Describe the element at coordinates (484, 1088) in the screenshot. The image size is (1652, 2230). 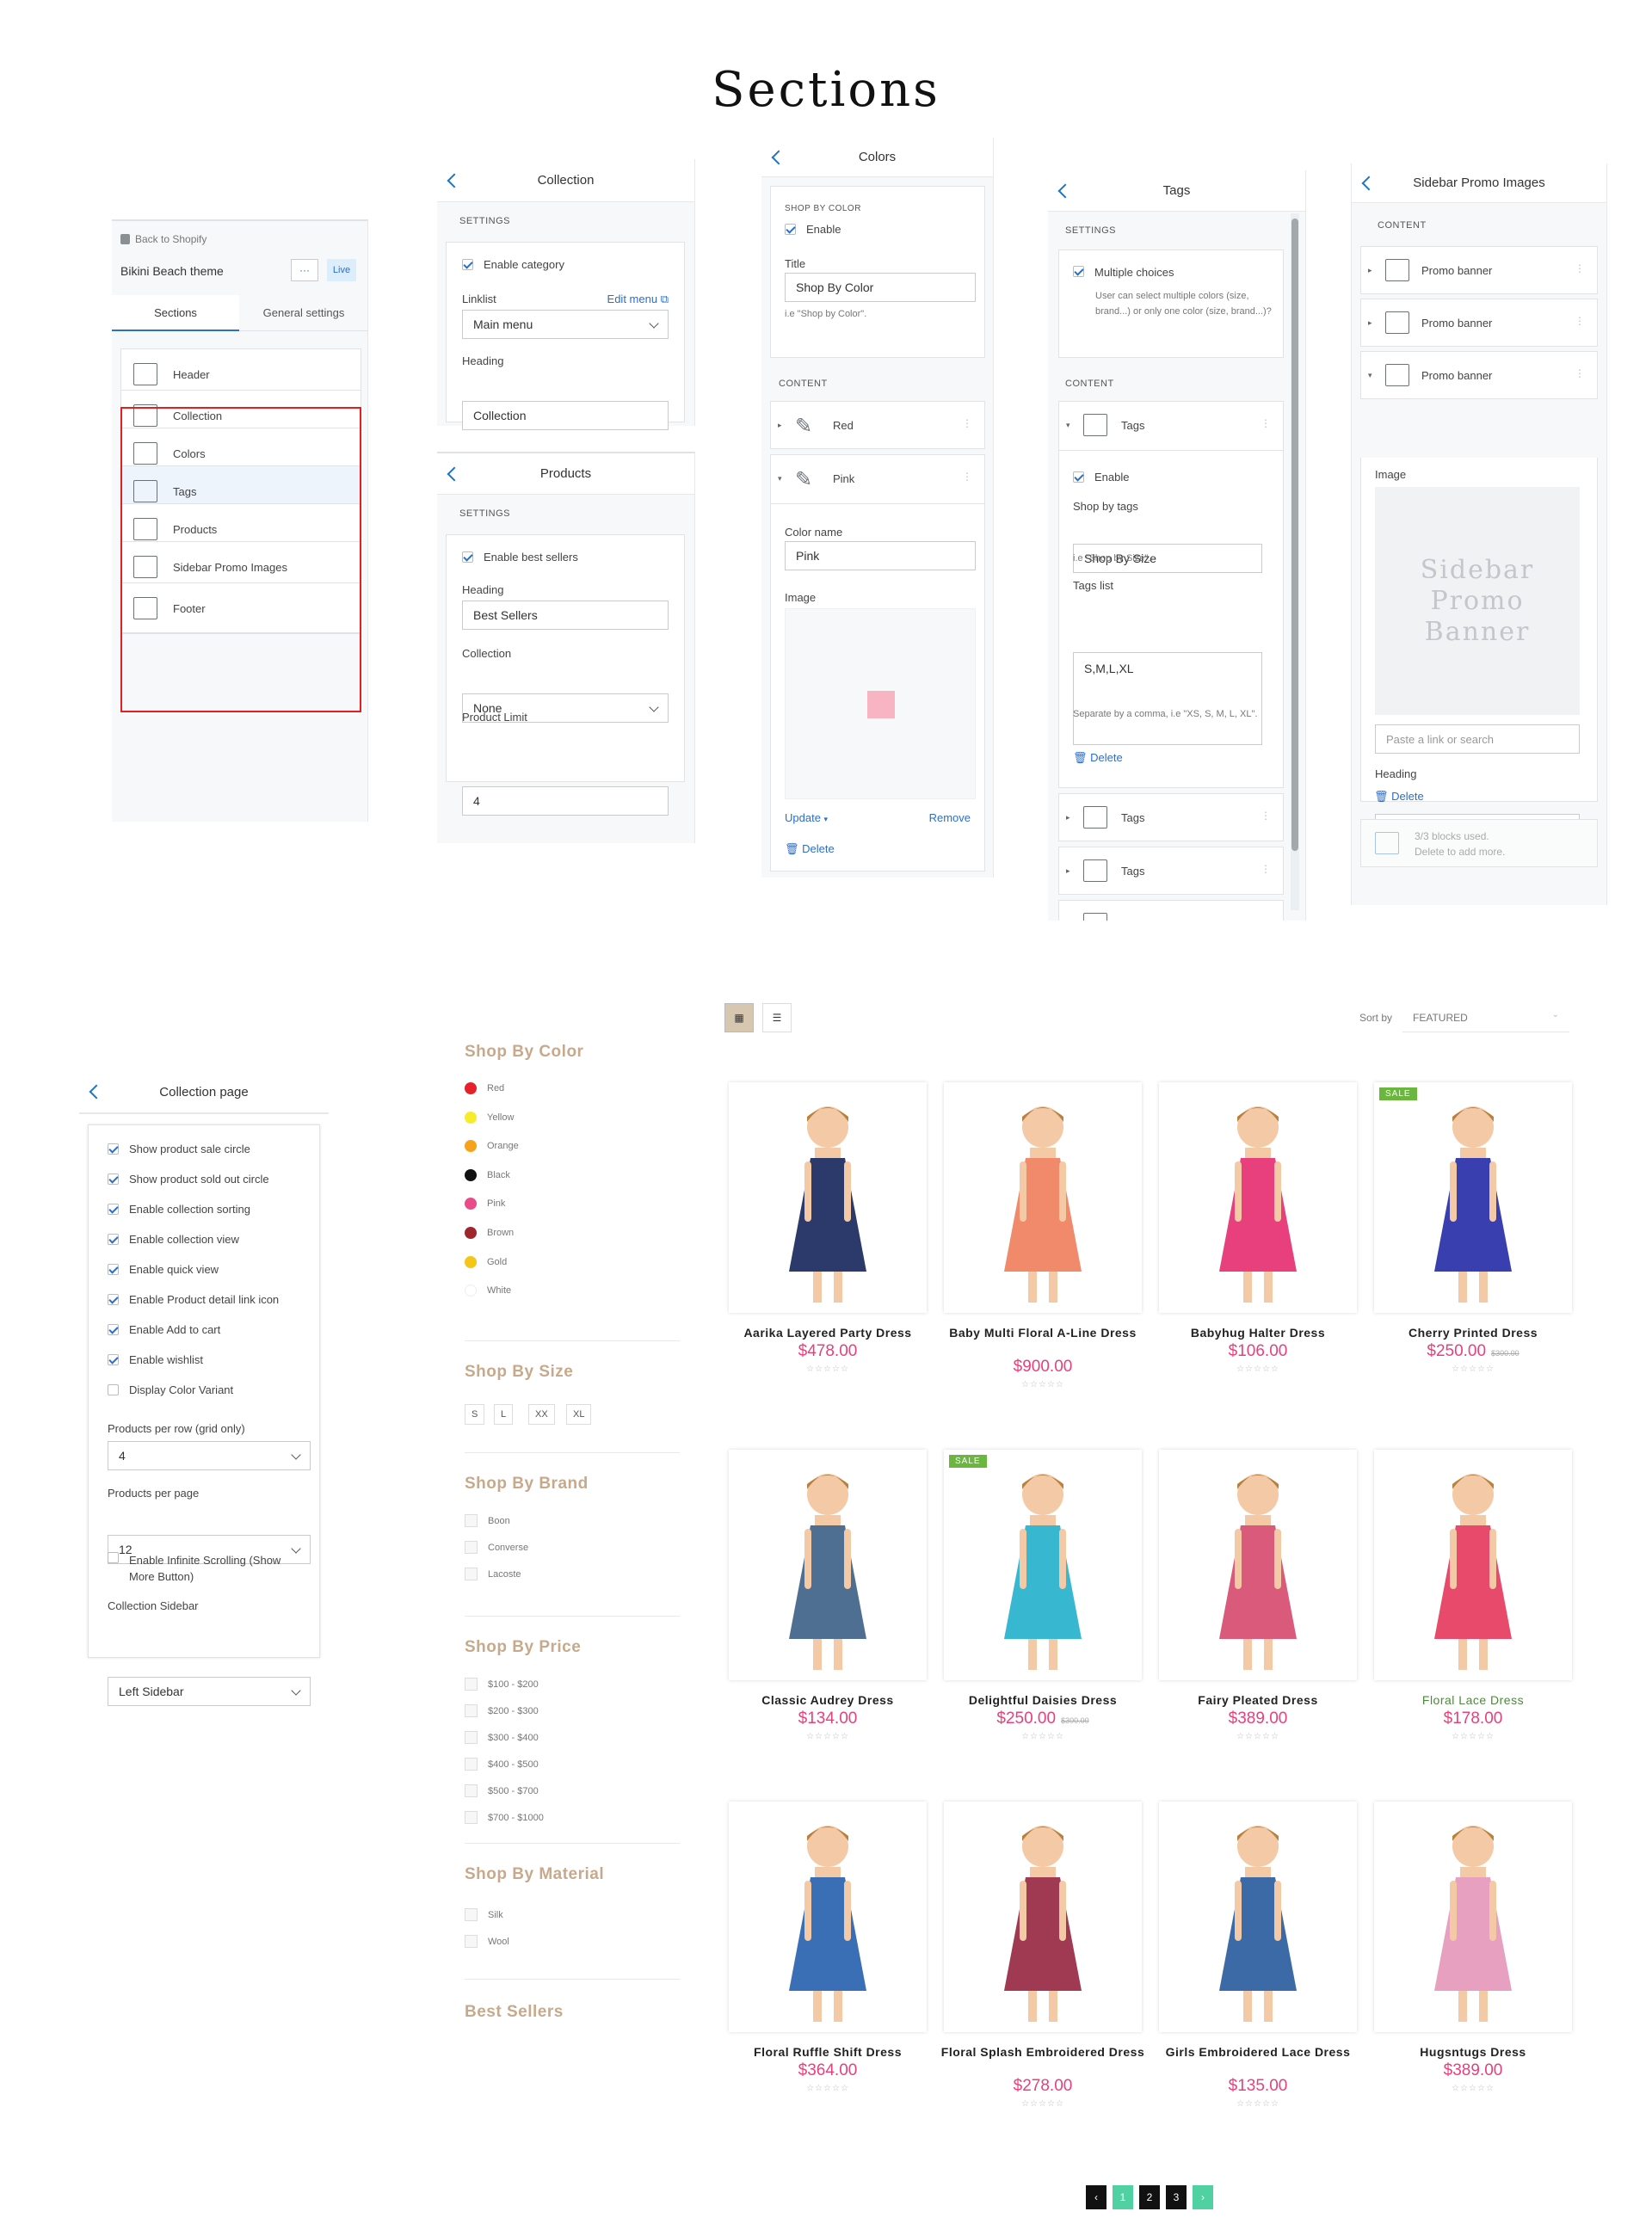
I see `color-filter-red: Red` at that location.